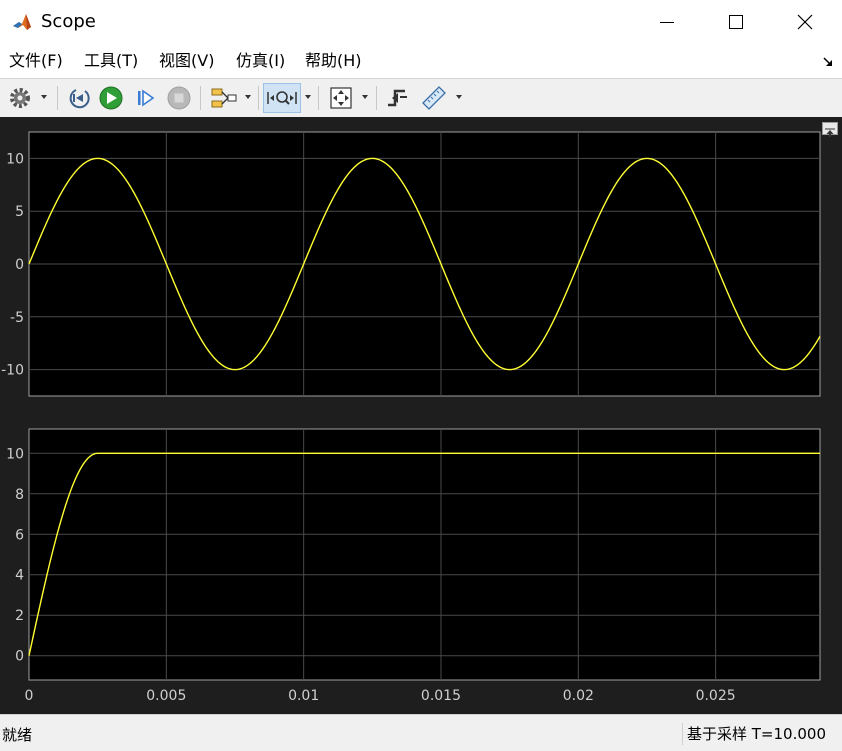 This screenshot has height=751, width=842. I want to click on stop-button, so click(179, 98).